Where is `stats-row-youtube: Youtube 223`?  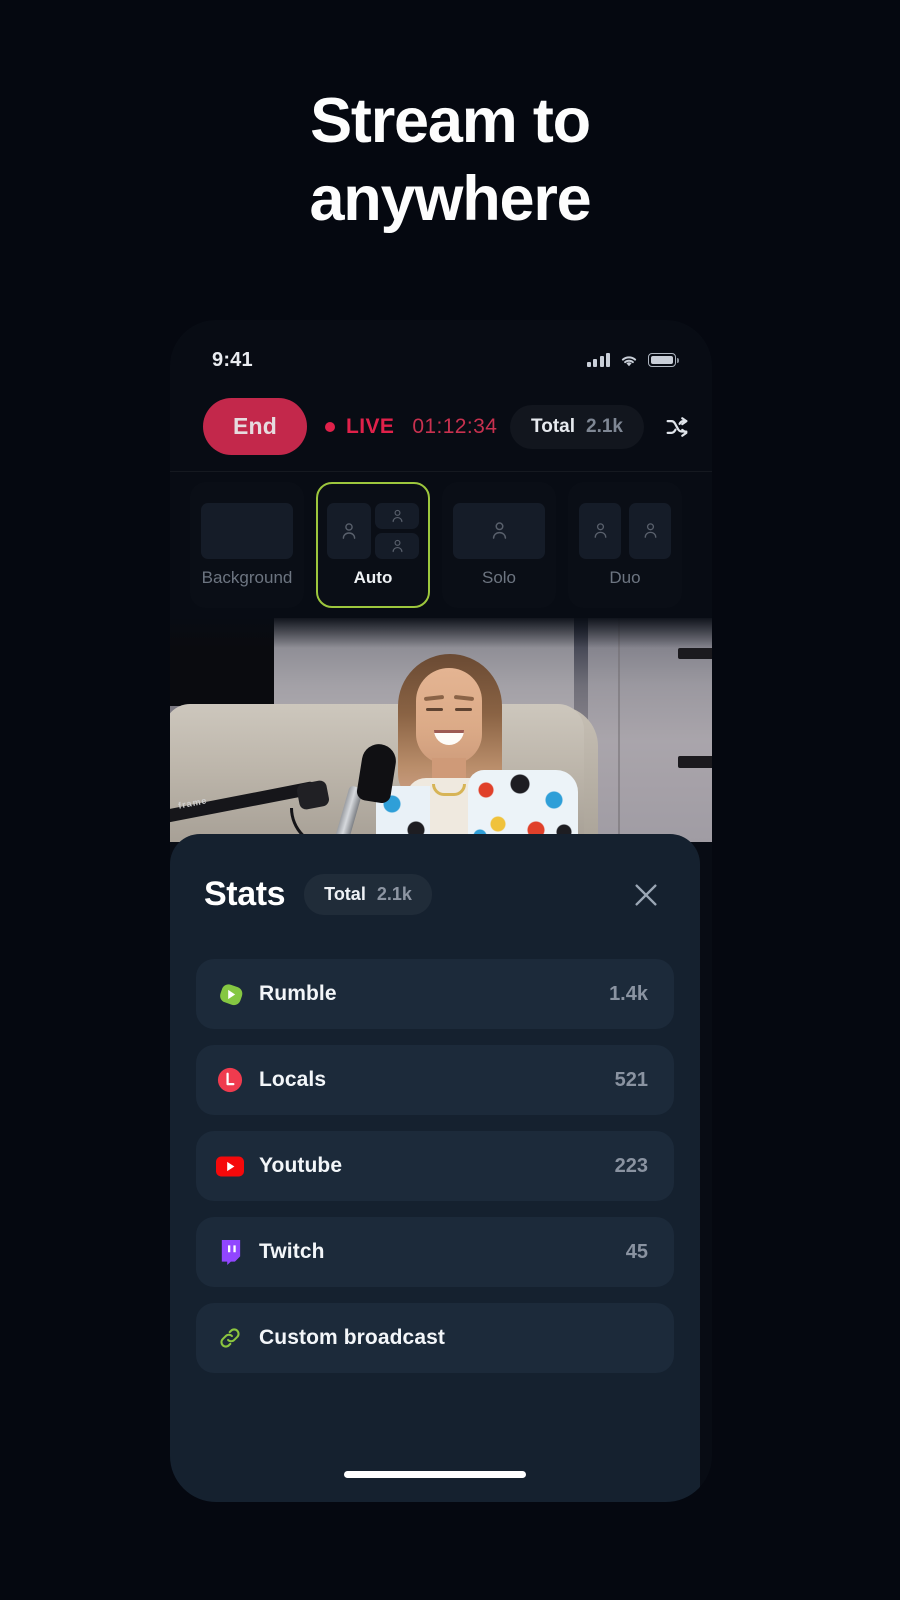 stats-row-youtube: Youtube 223 is located at coordinates (435, 1166).